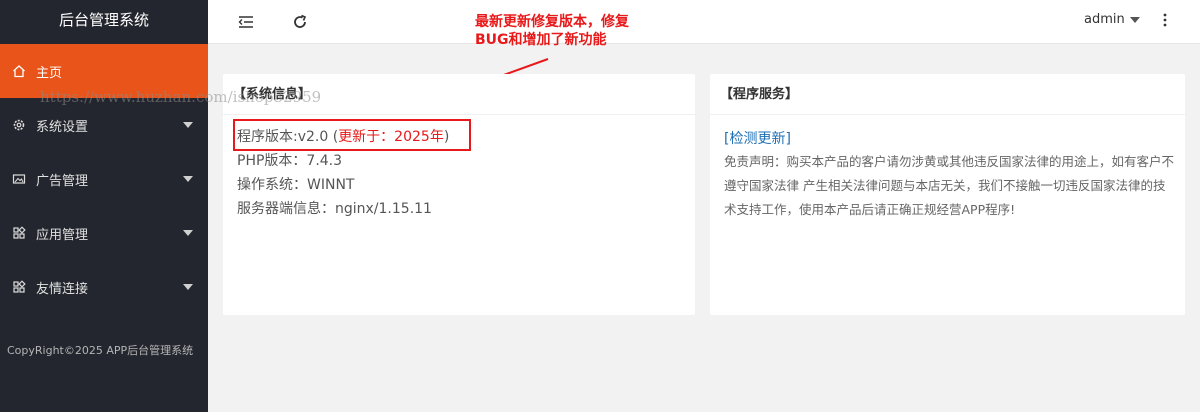 Image resolution: width=1200 pixels, height=412 pixels. I want to click on user-menu: admin, so click(1112, 19).